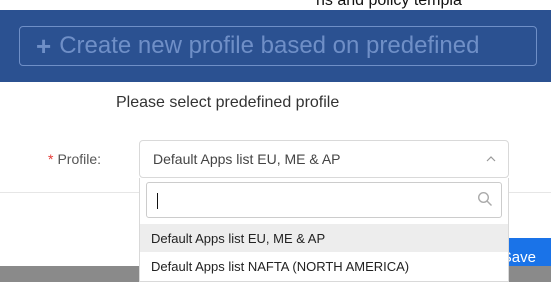 This screenshot has height=282, width=551. I want to click on select-heading: Please select predefined profile, so click(228, 102).